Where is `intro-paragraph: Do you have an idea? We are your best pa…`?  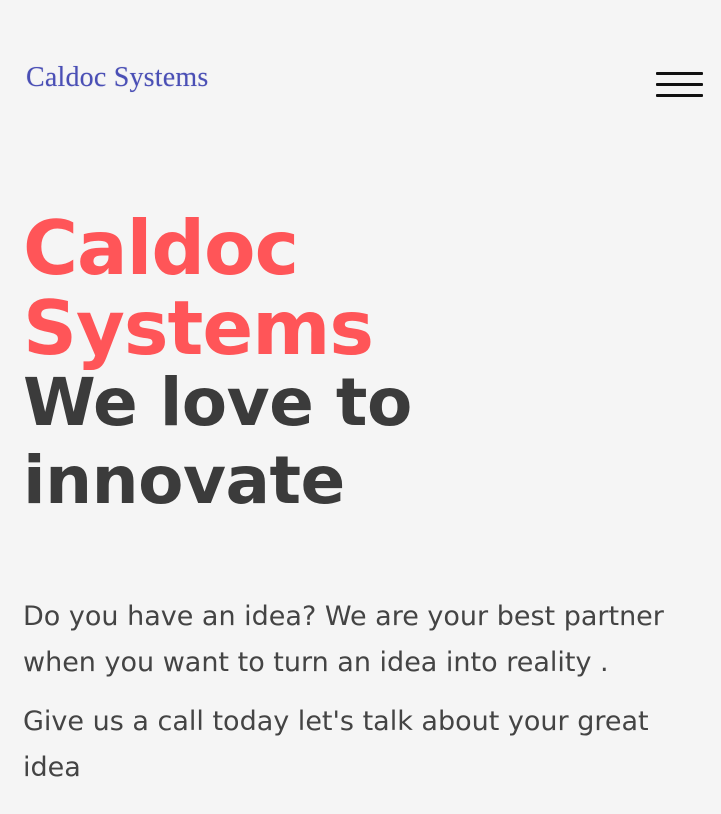
intro-paragraph: Do you have an idea? We are your best pa… is located at coordinates (343, 639).